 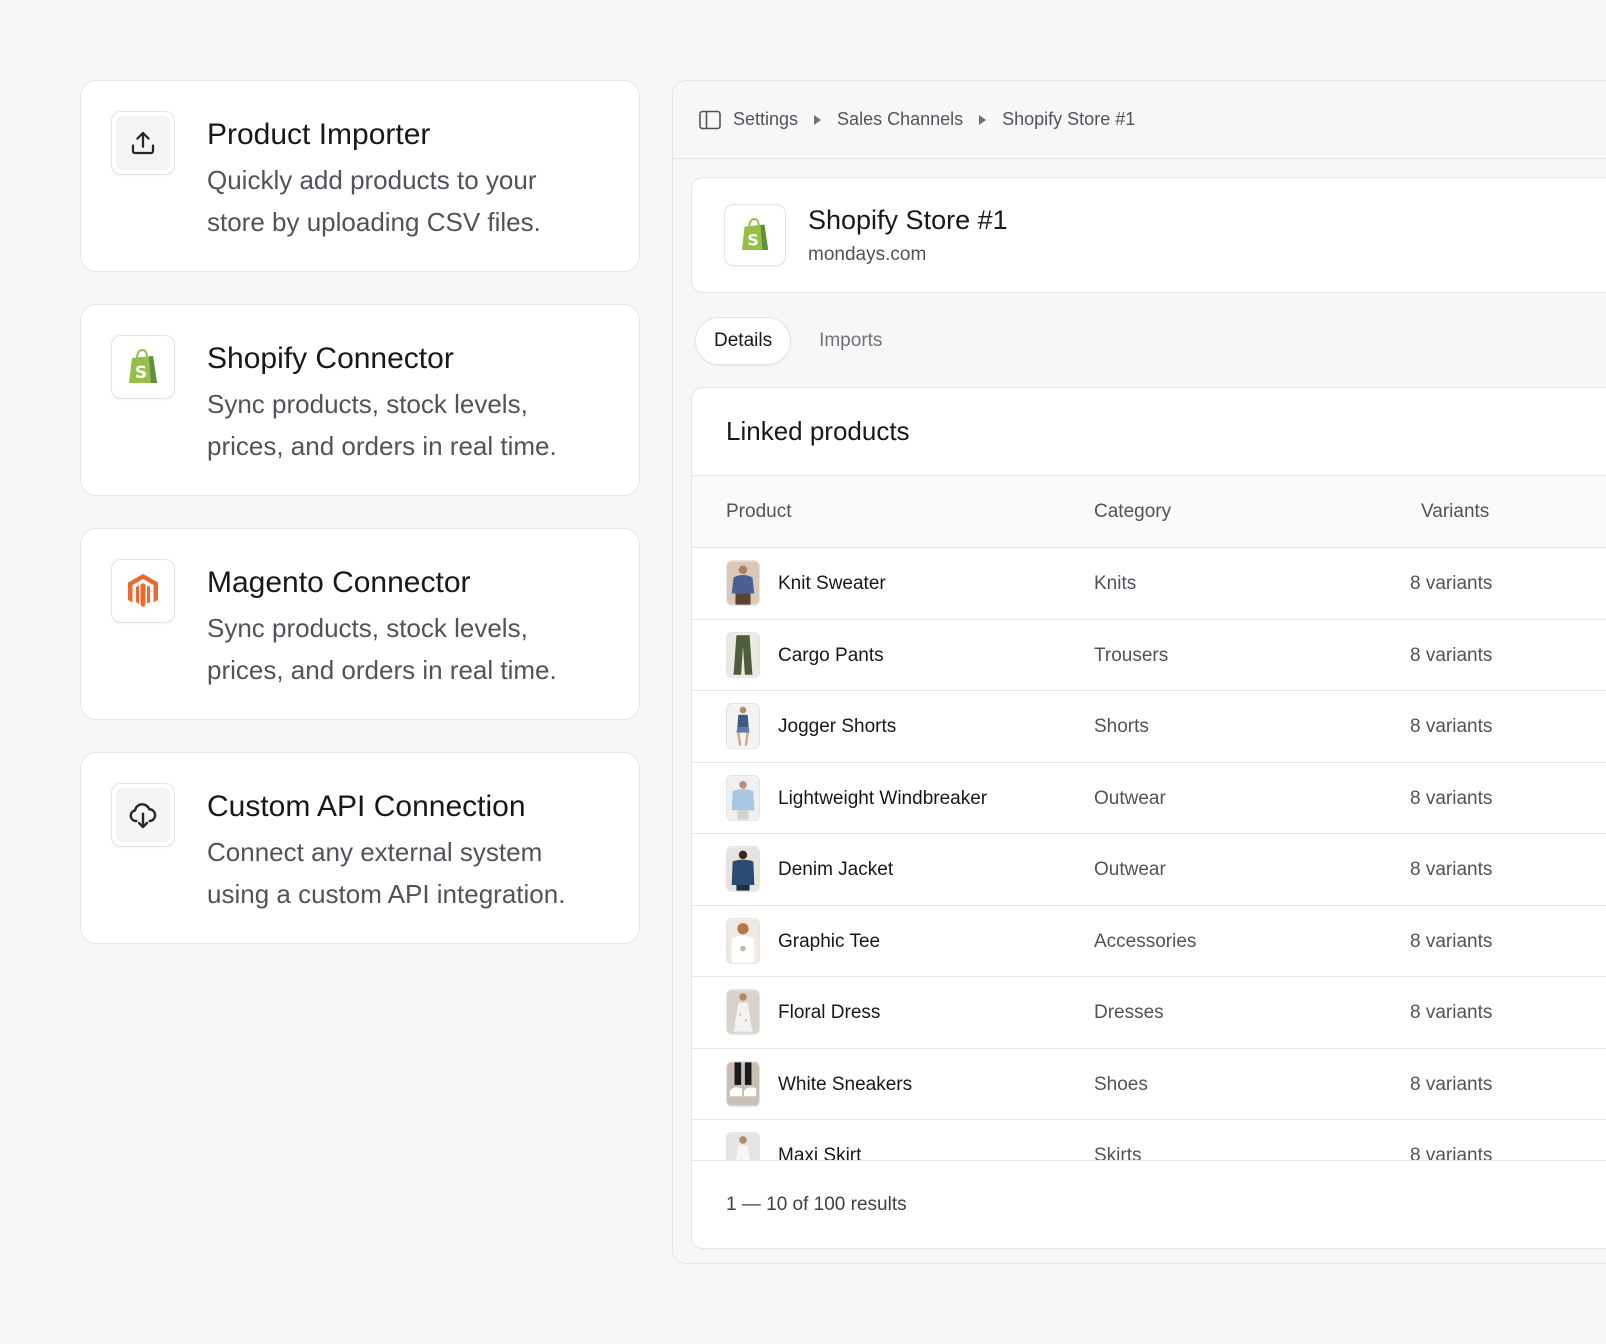 What do you see at coordinates (143, 815) in the screenshot?
I see `cloud-download-icon` at bounding box center [143, 815].